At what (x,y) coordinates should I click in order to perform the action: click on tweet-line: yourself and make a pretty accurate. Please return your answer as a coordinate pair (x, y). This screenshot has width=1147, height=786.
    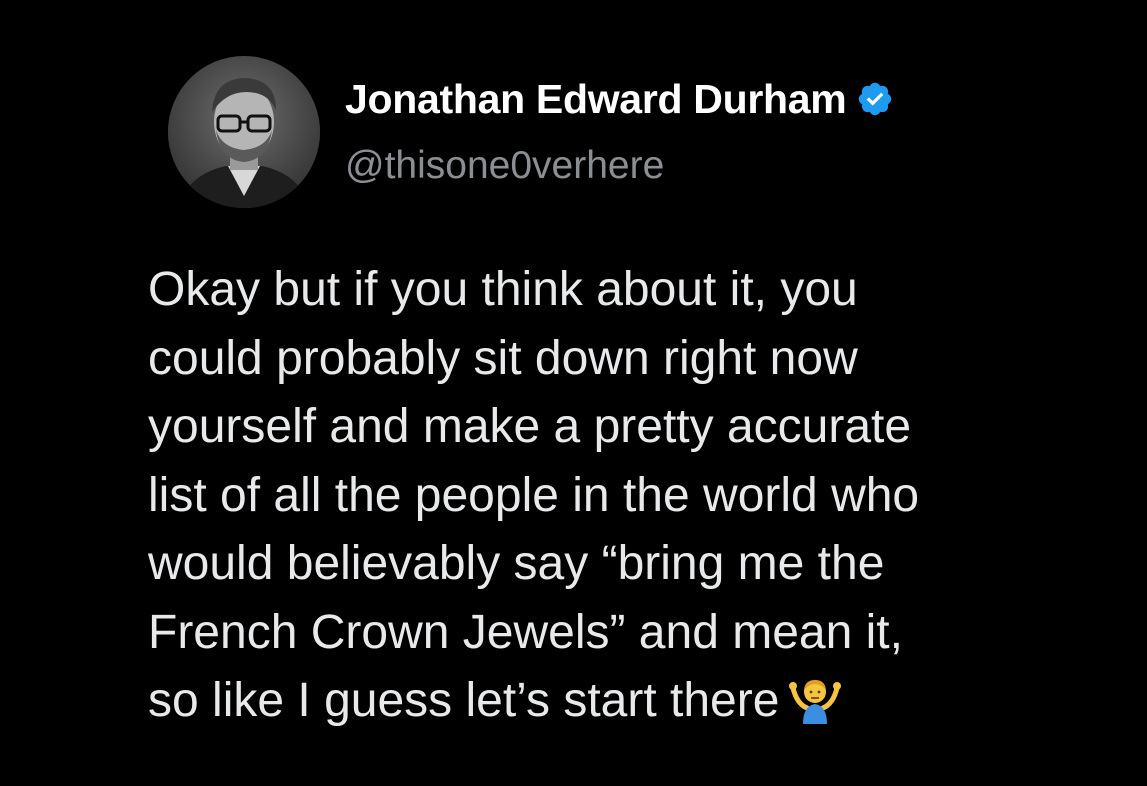
    Looking at the image, I should click on (530, 426).